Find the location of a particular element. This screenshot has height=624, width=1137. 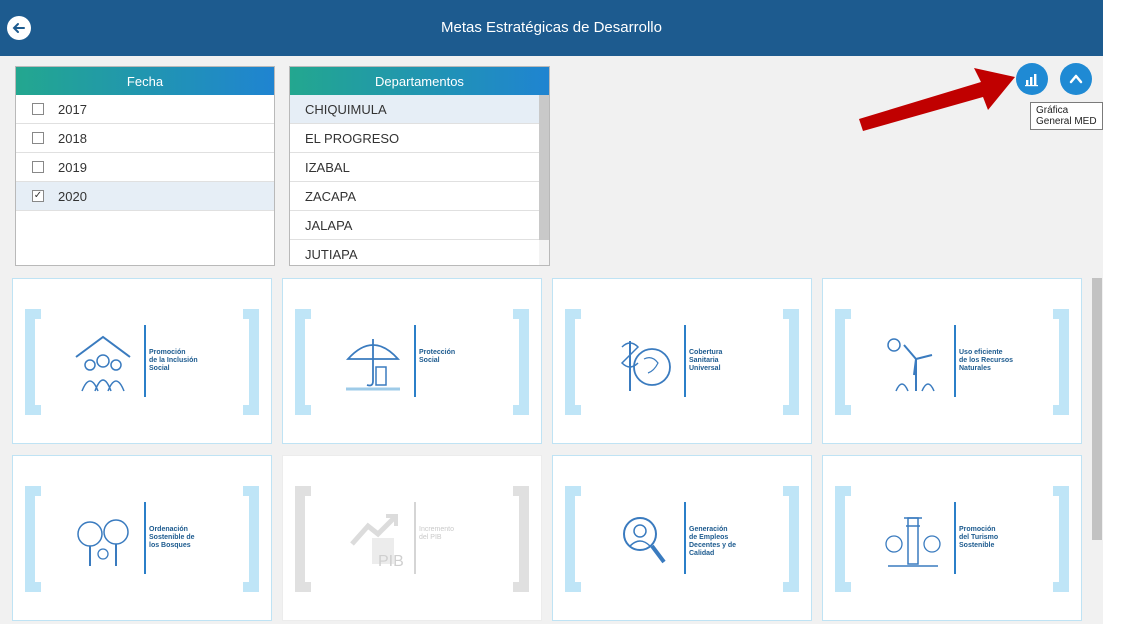

bar-chart-icon is located at coordinates (1031, 80).